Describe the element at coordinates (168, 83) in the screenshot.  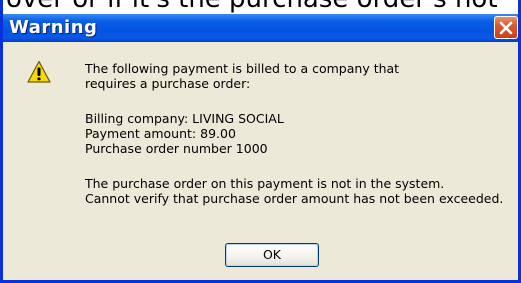
I see `message-line-2: requires a purchase order:` at that location.